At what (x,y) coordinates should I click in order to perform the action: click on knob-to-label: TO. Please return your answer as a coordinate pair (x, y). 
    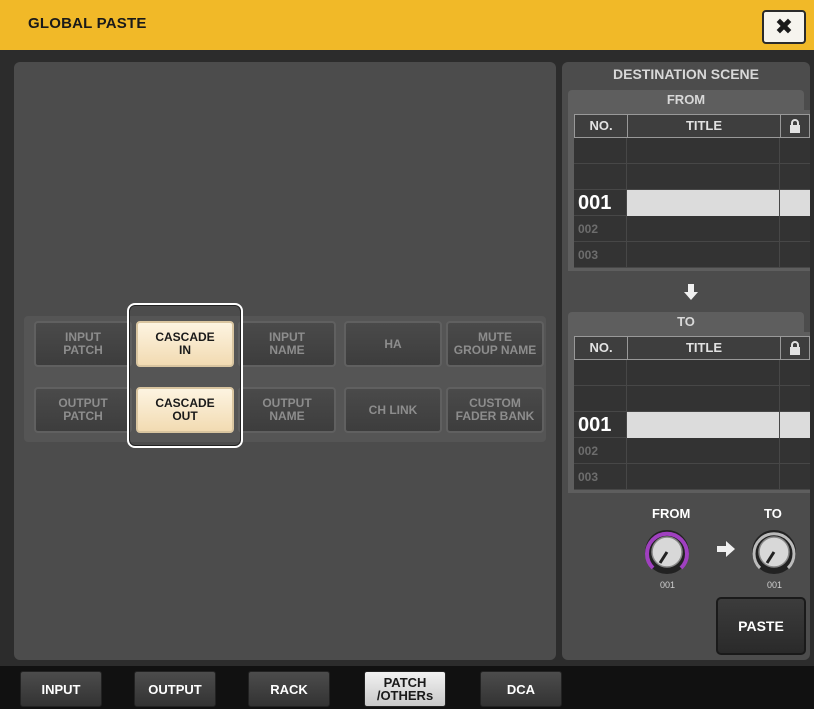
    Looking at the image, I should click on (773, 513).